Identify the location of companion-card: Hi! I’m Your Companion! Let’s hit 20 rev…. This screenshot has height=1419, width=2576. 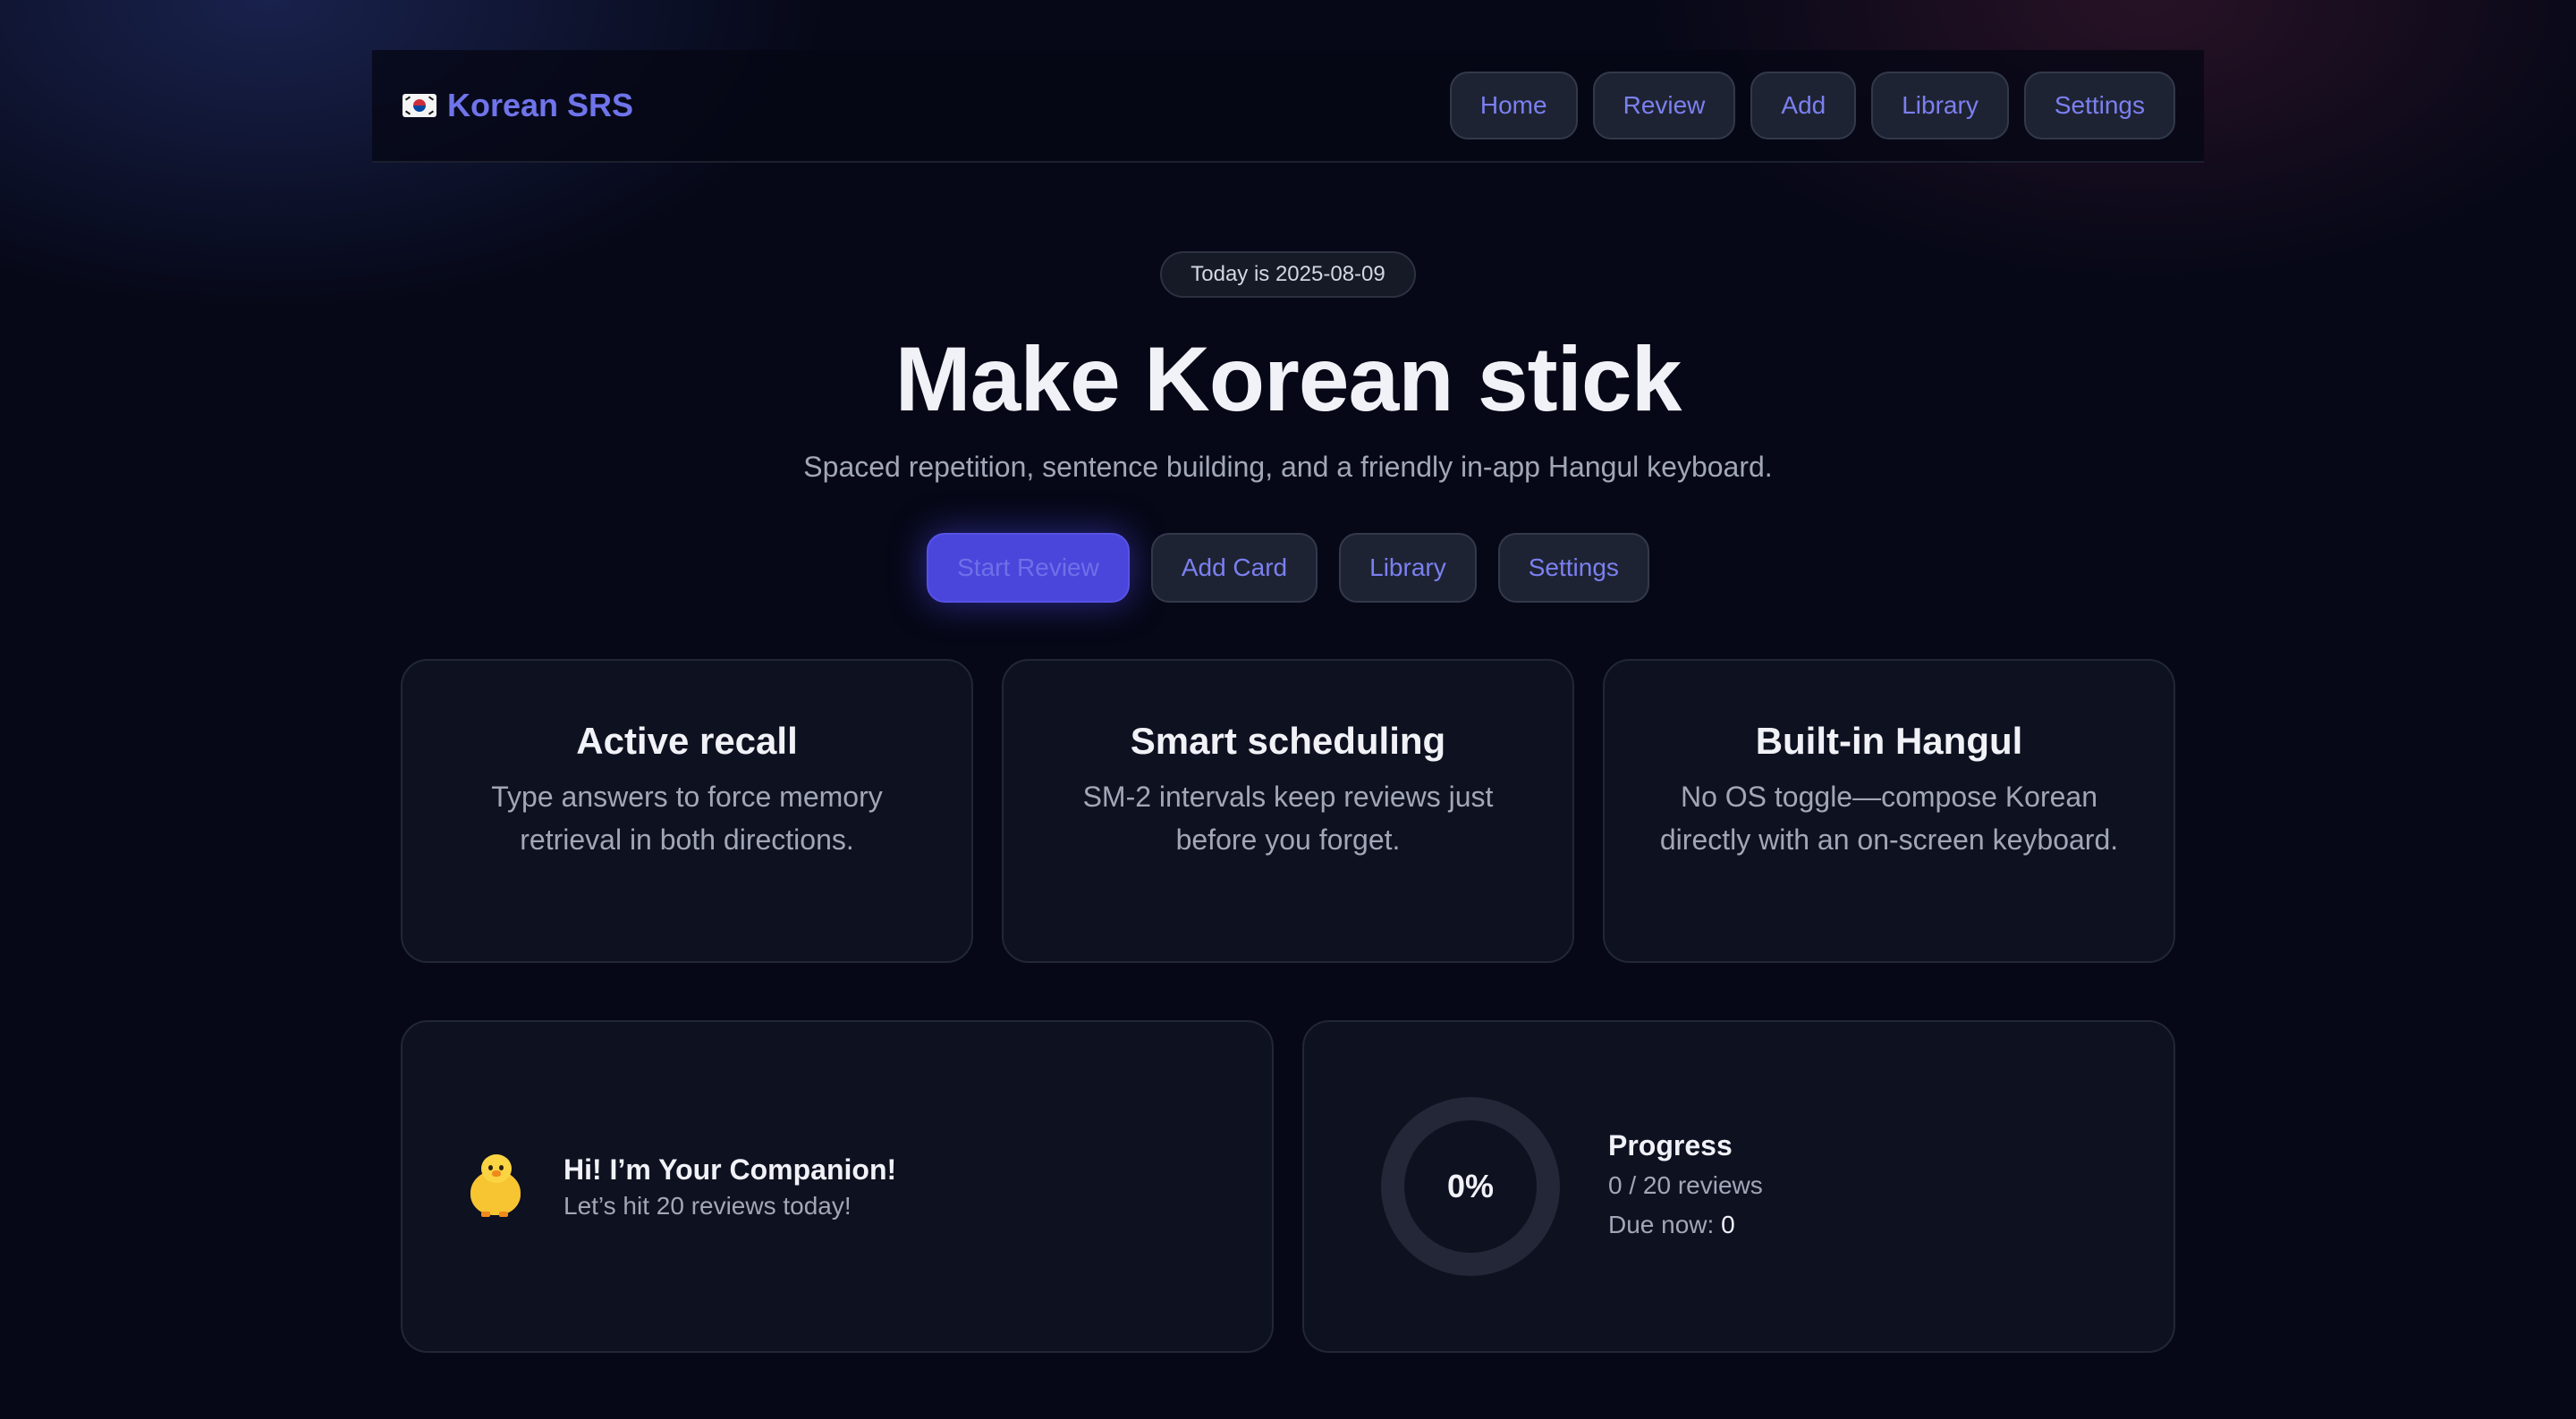
(837, 1186).